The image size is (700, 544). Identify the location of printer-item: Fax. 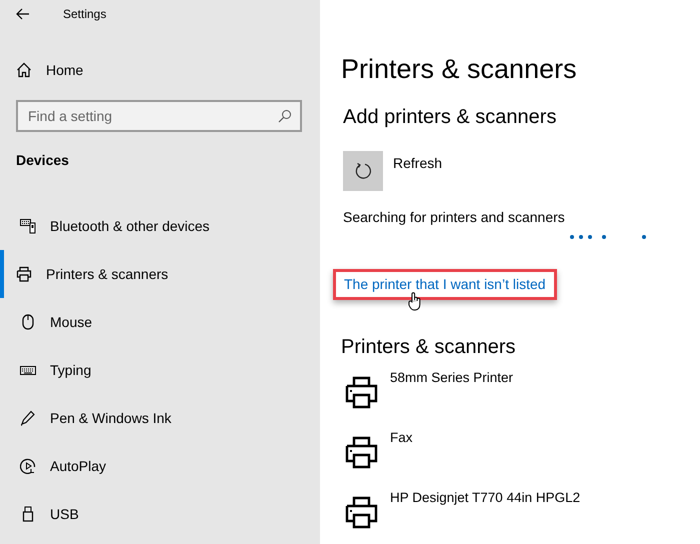
(522, 462).